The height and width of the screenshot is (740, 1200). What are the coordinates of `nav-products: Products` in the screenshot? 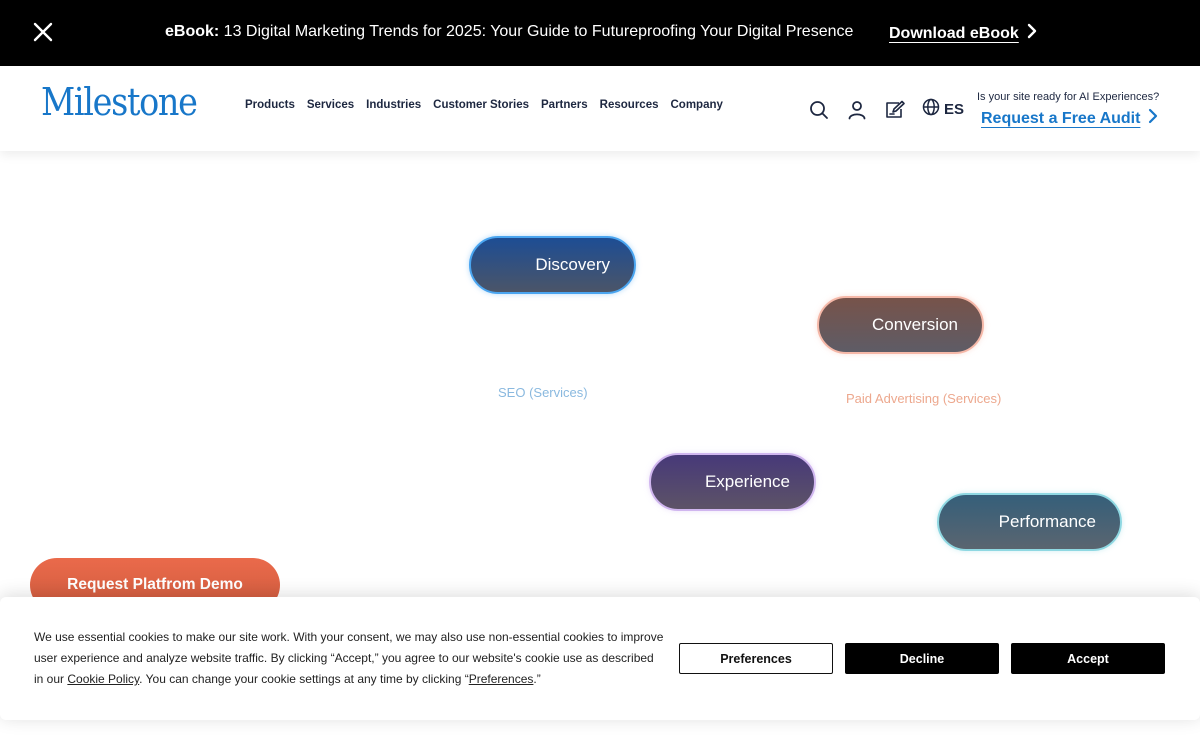 It's located at (270, 105).